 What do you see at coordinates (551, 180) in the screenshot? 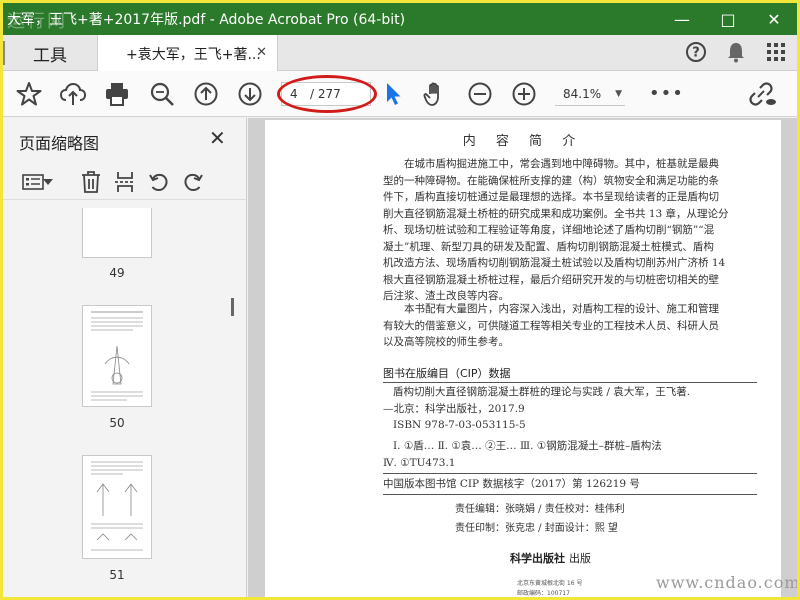
I see `text-line: 型的一种障碍物。在能确保桩所支撑的建（构）筑物安全和满足功能的条` at bounding box center [551, 180].